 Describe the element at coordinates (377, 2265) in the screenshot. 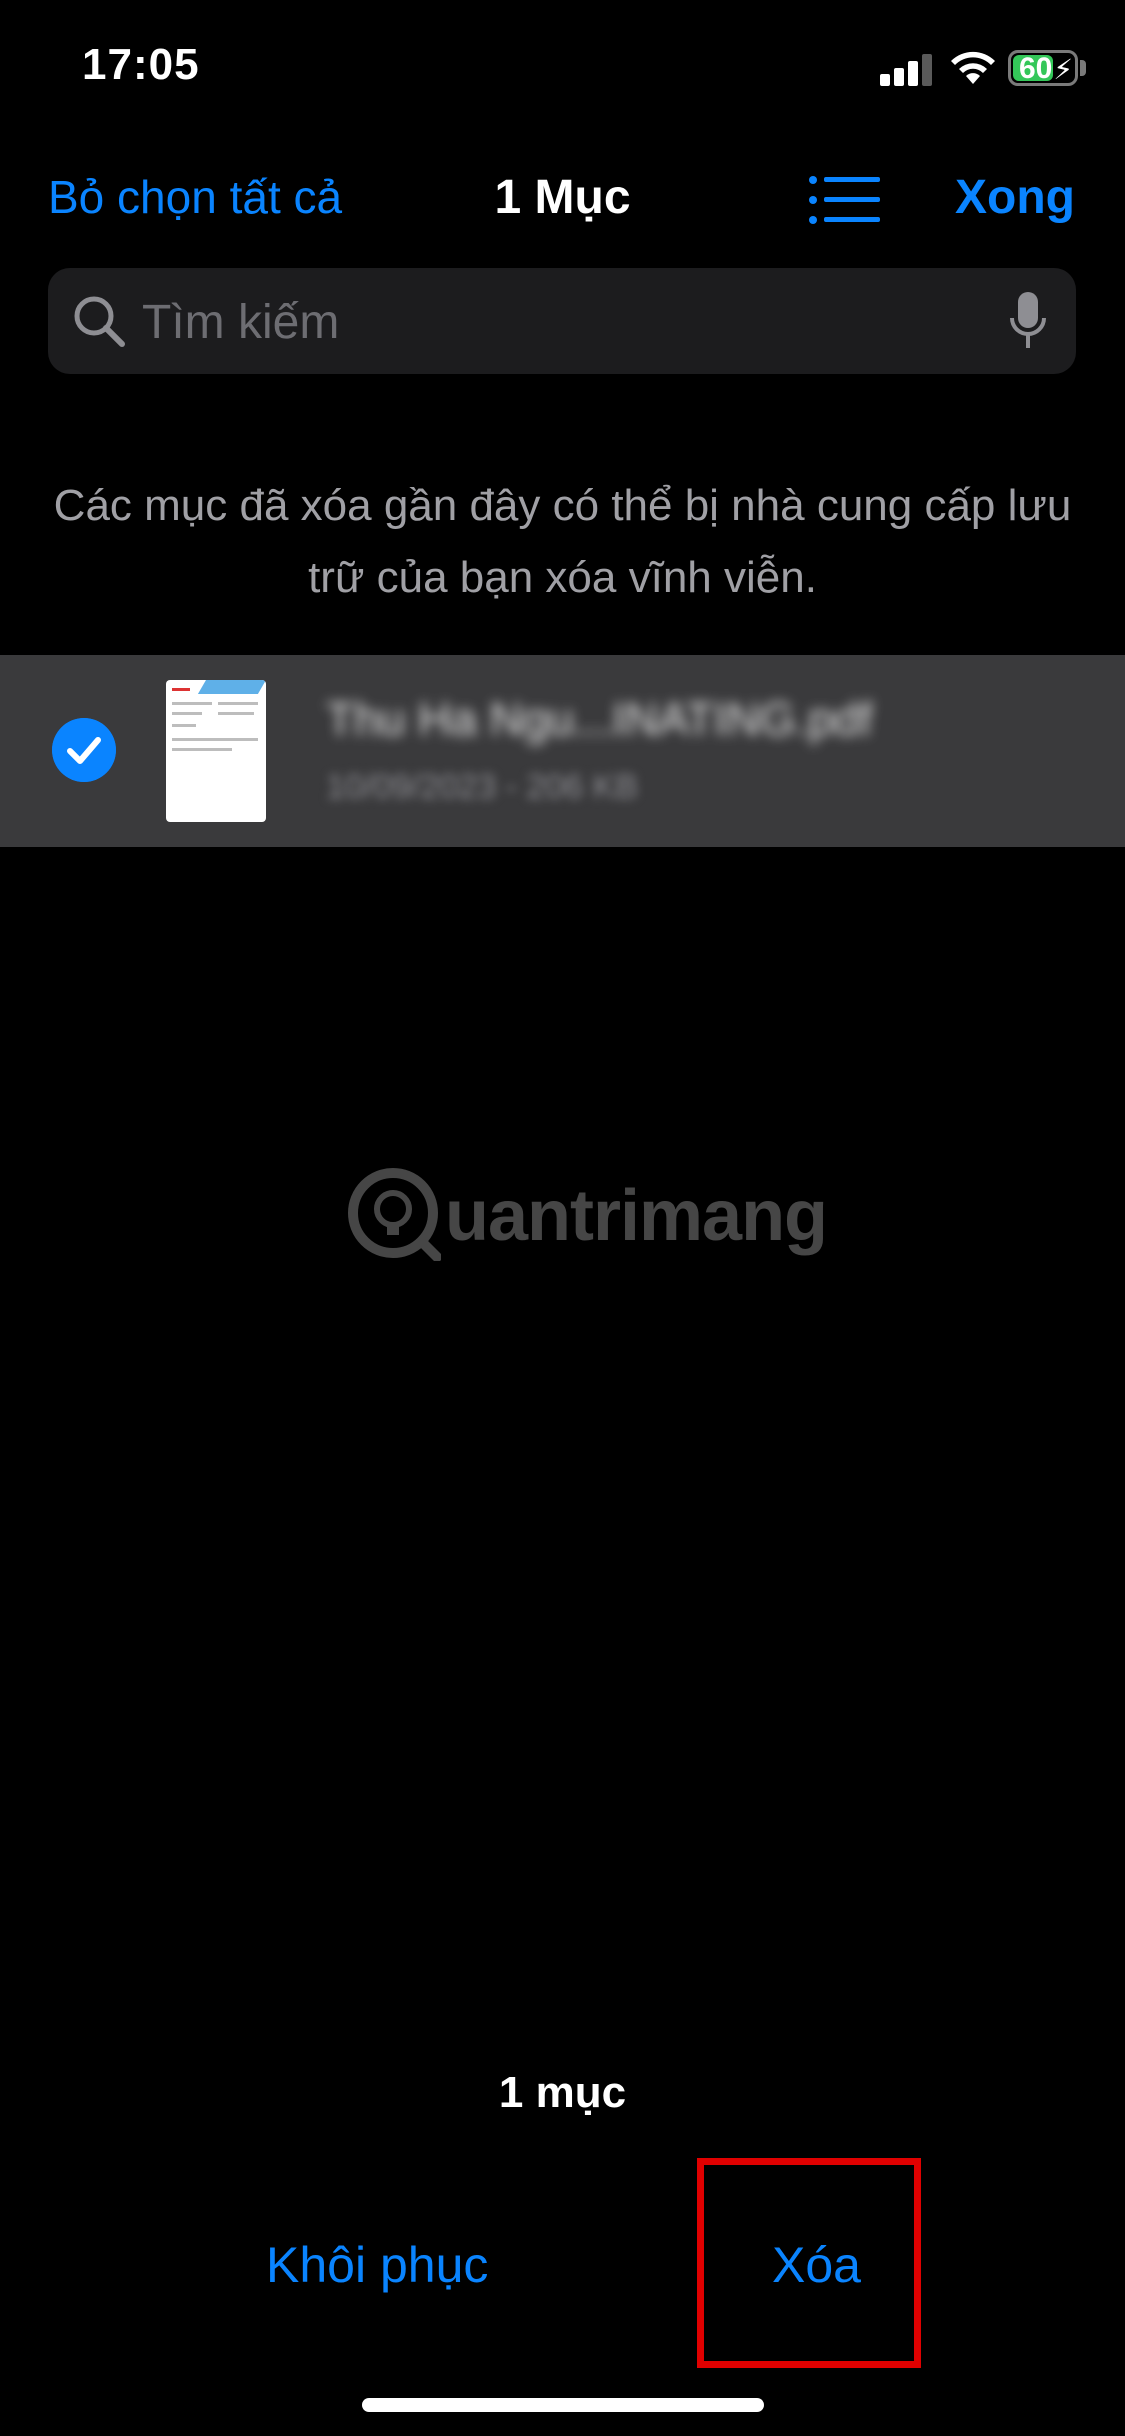

I see `restore-button: Khôi phục` at that location.